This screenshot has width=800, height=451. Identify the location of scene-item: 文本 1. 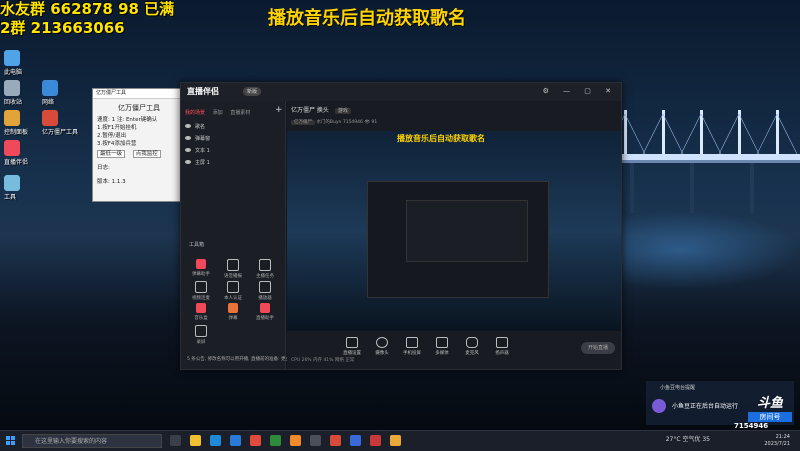
(197, 150).